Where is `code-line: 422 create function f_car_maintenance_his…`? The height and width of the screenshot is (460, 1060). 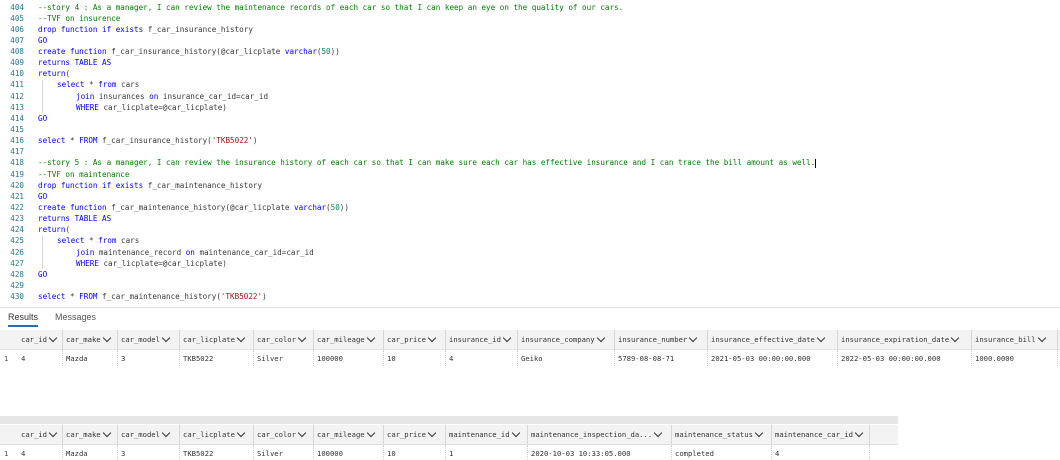 code-line: 422 create function f_car_maintenance_his… is located at coordinates (530, 207).